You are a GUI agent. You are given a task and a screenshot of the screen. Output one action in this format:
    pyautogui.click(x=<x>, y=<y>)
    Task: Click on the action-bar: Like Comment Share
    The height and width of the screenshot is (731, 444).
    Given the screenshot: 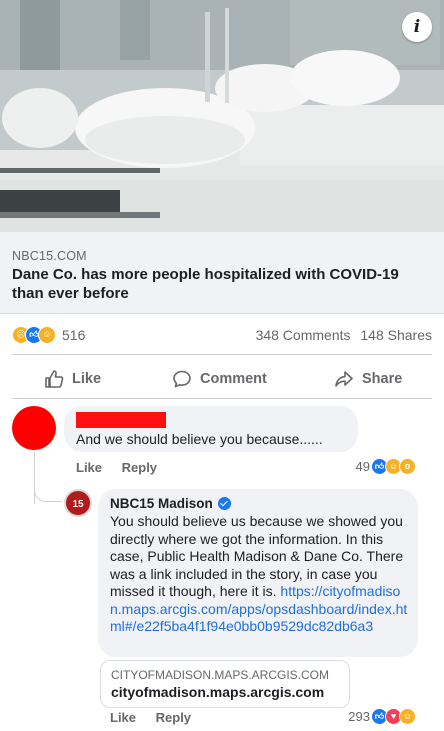 What is the action you would take?
    pyautogui.click(x=222, y=379)
    